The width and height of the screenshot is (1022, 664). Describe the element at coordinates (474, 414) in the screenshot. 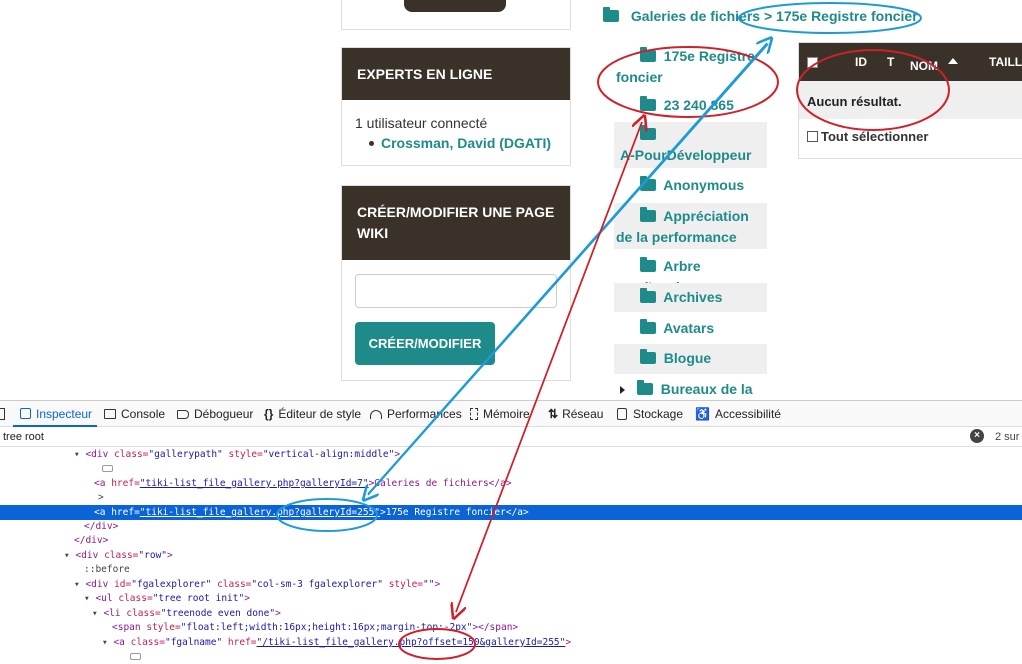

I see `memory-chip-icon` at that location.